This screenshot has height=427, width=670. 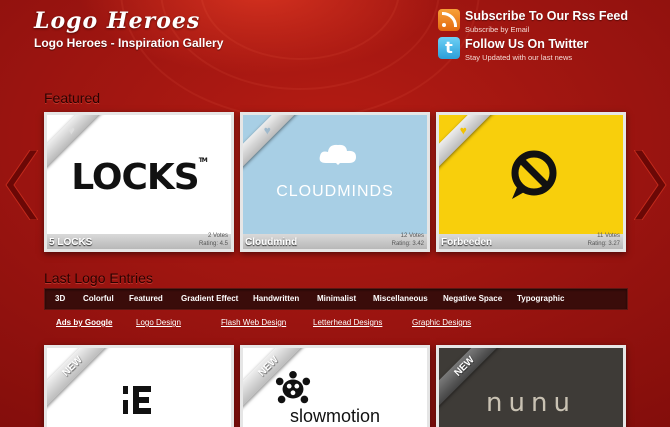 What do you see at coordinates (441, 322) in the screenshot?
I see `ad-link-graphic-designs: Graphic Designs` at bounding box center [441, 322].